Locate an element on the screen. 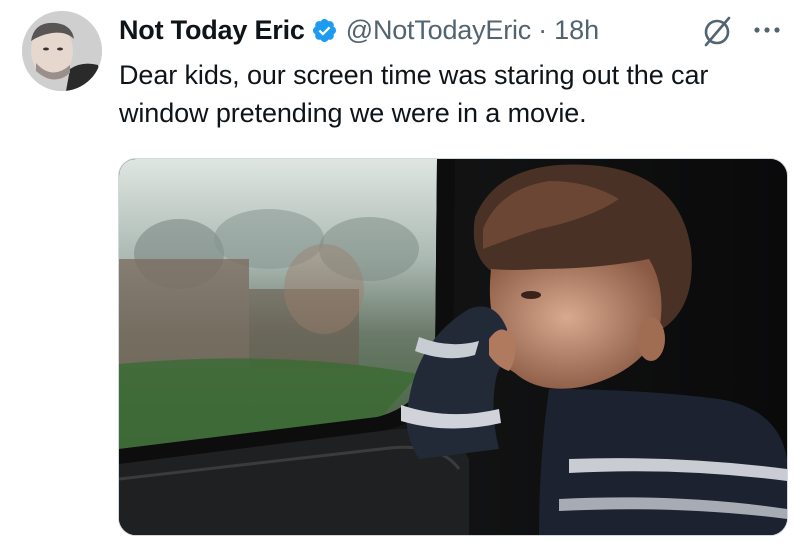 This screenshot has height=554, width=800. author-handle: @NotTodayEric is located at coordinates (439, 30).